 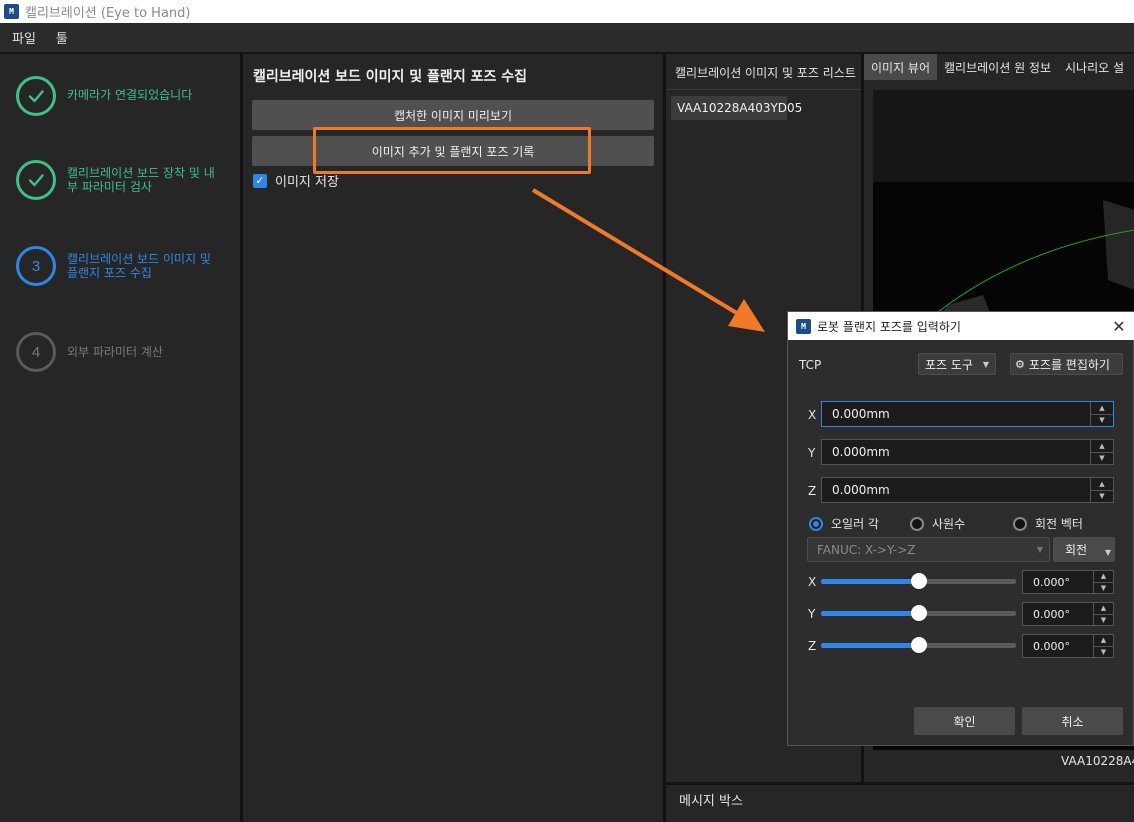 I want to click on menu-tools: 툴, so click(x=62, y=37).